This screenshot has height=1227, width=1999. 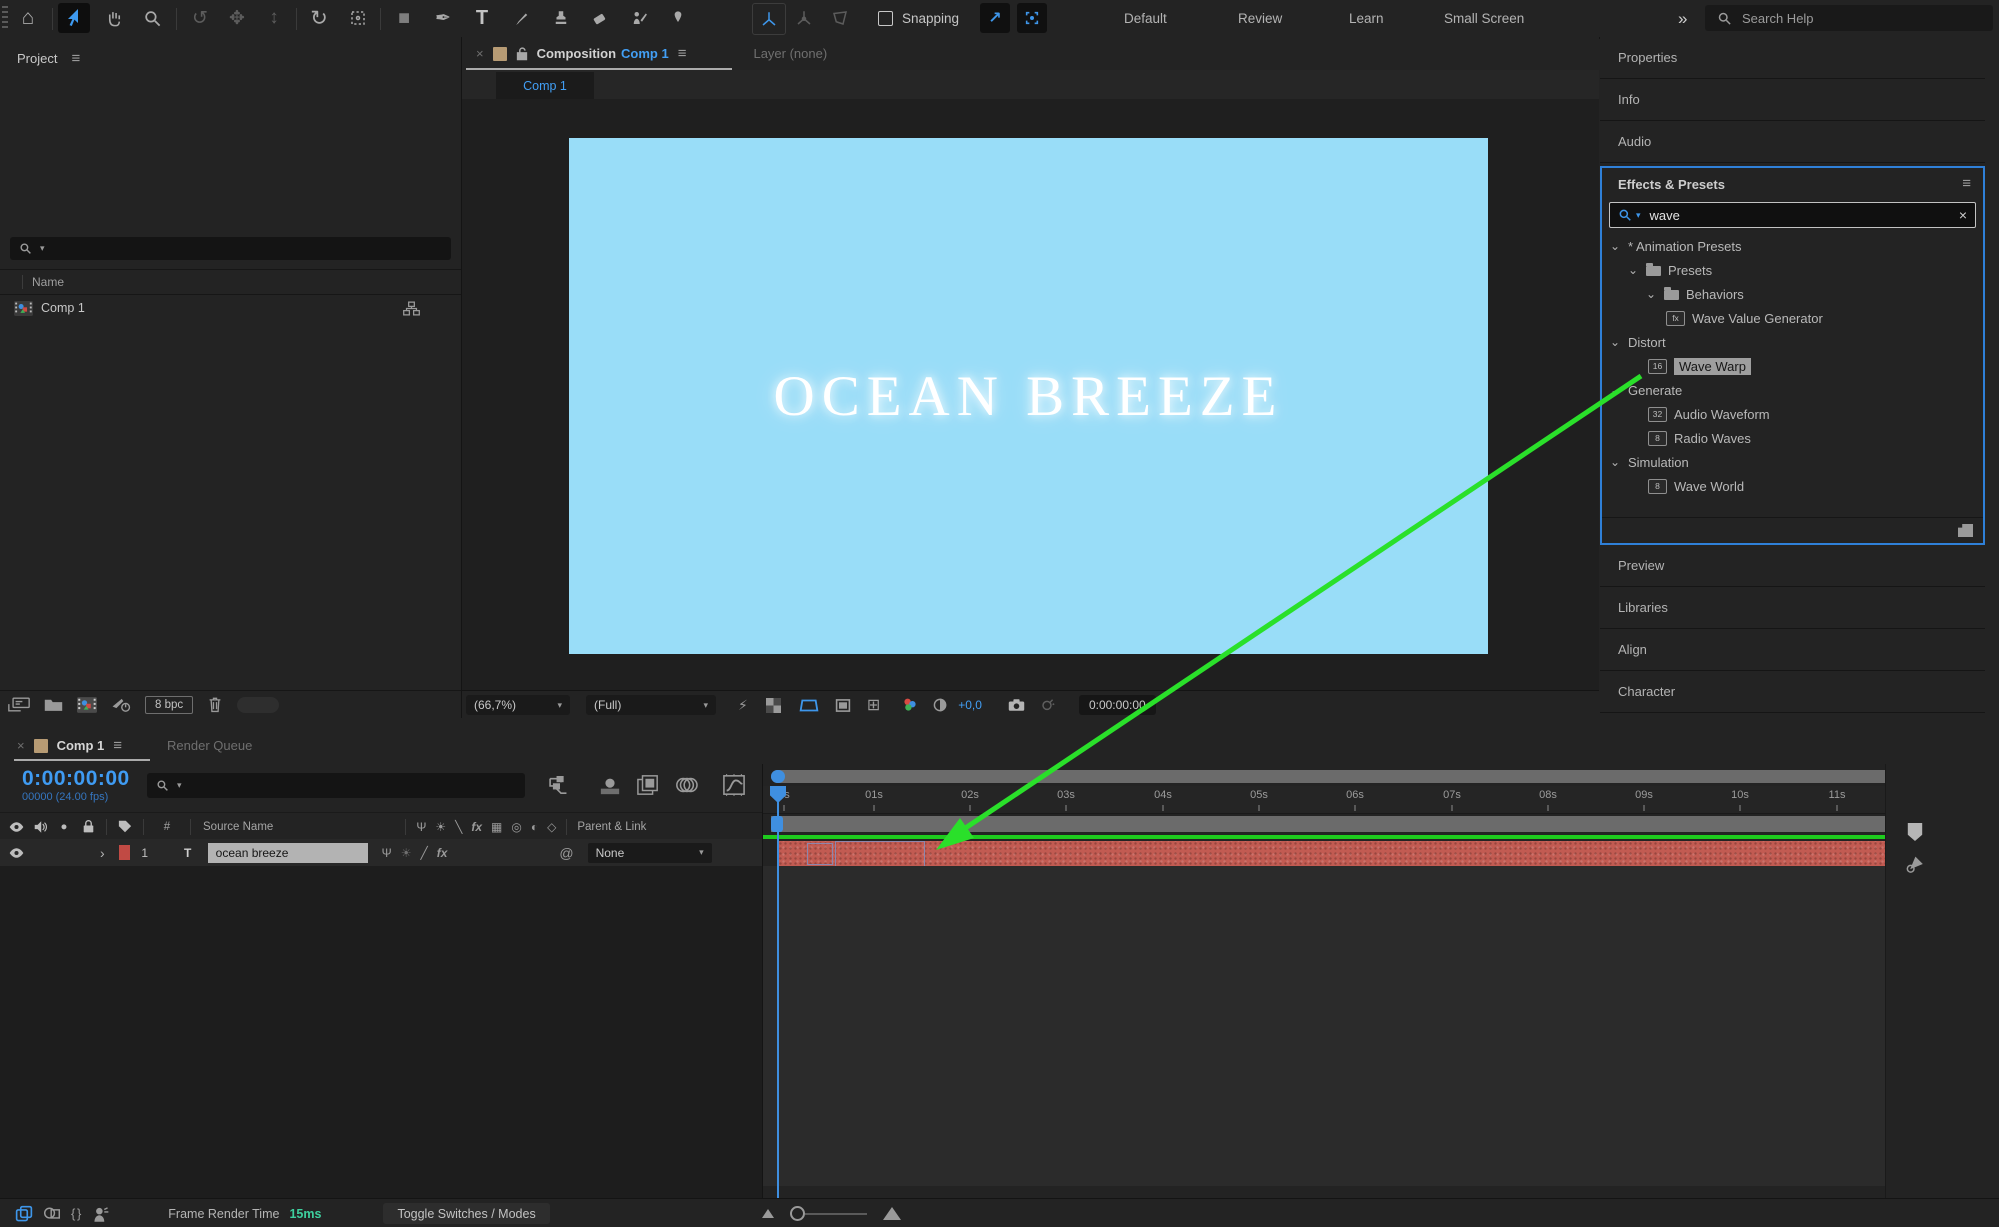 What do you see at coordinates (5, 18) in the screenshot?
I see `toolbar-grip` at bounding box center [5, 18].